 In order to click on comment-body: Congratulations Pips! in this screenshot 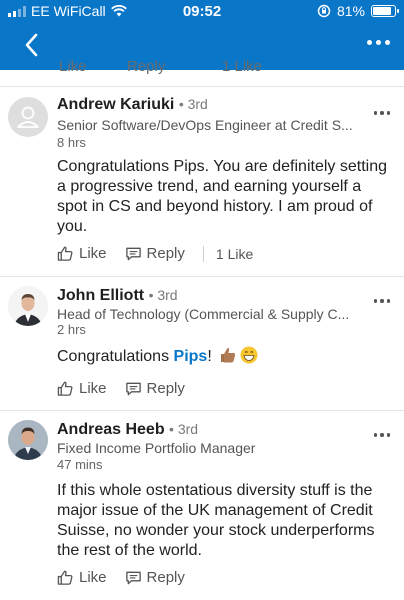, I will do `click(224, 356)`.